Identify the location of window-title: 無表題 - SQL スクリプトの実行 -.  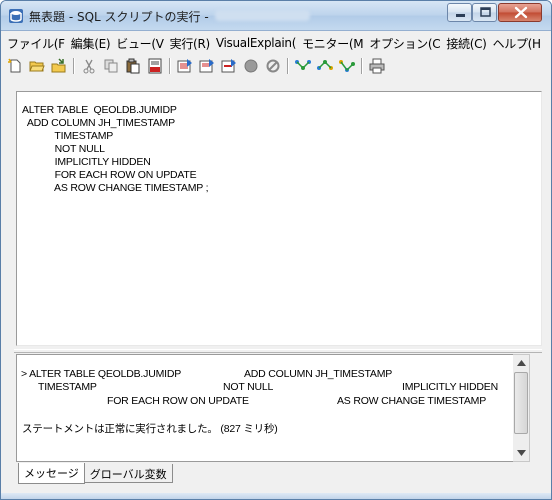
(119, 17).